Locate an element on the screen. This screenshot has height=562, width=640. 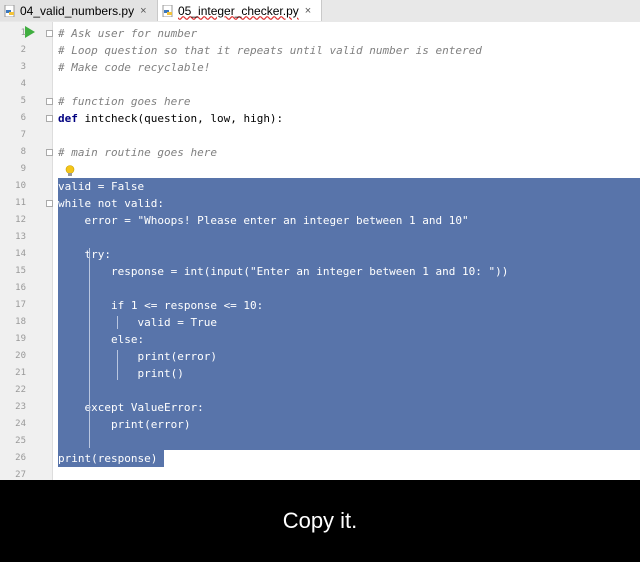
code-line: valid = False is located at coordinates (101, 186).